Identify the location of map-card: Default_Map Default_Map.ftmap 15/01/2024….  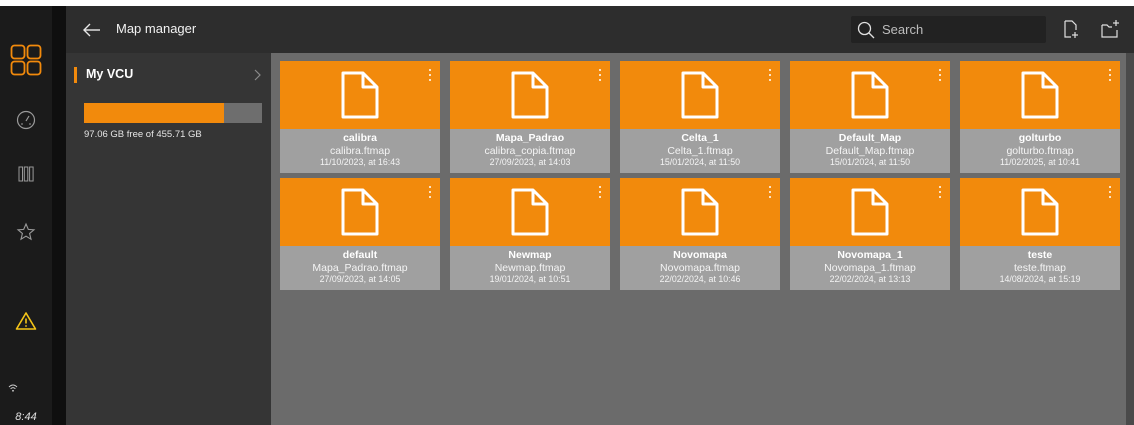
(870, 117).